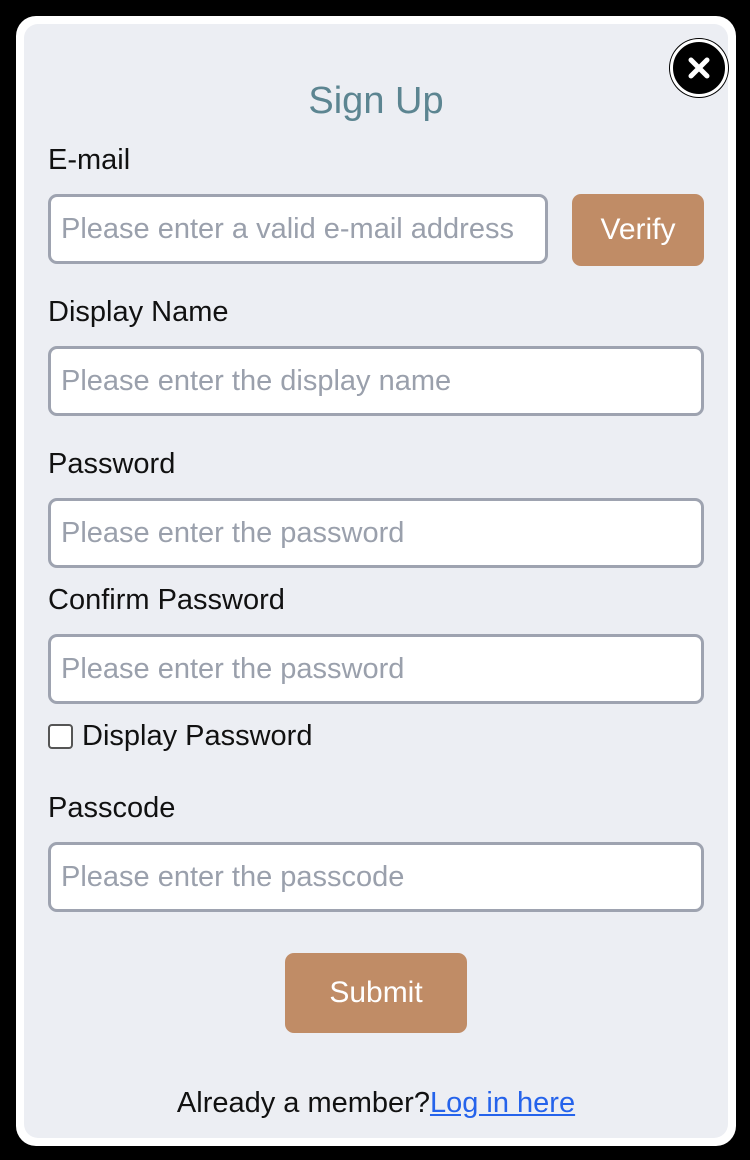 This screenshot has height=1160, width=750. Describe the element at coordinates (112, 464) in the screenshot. I see `password-label: Password` at that location.